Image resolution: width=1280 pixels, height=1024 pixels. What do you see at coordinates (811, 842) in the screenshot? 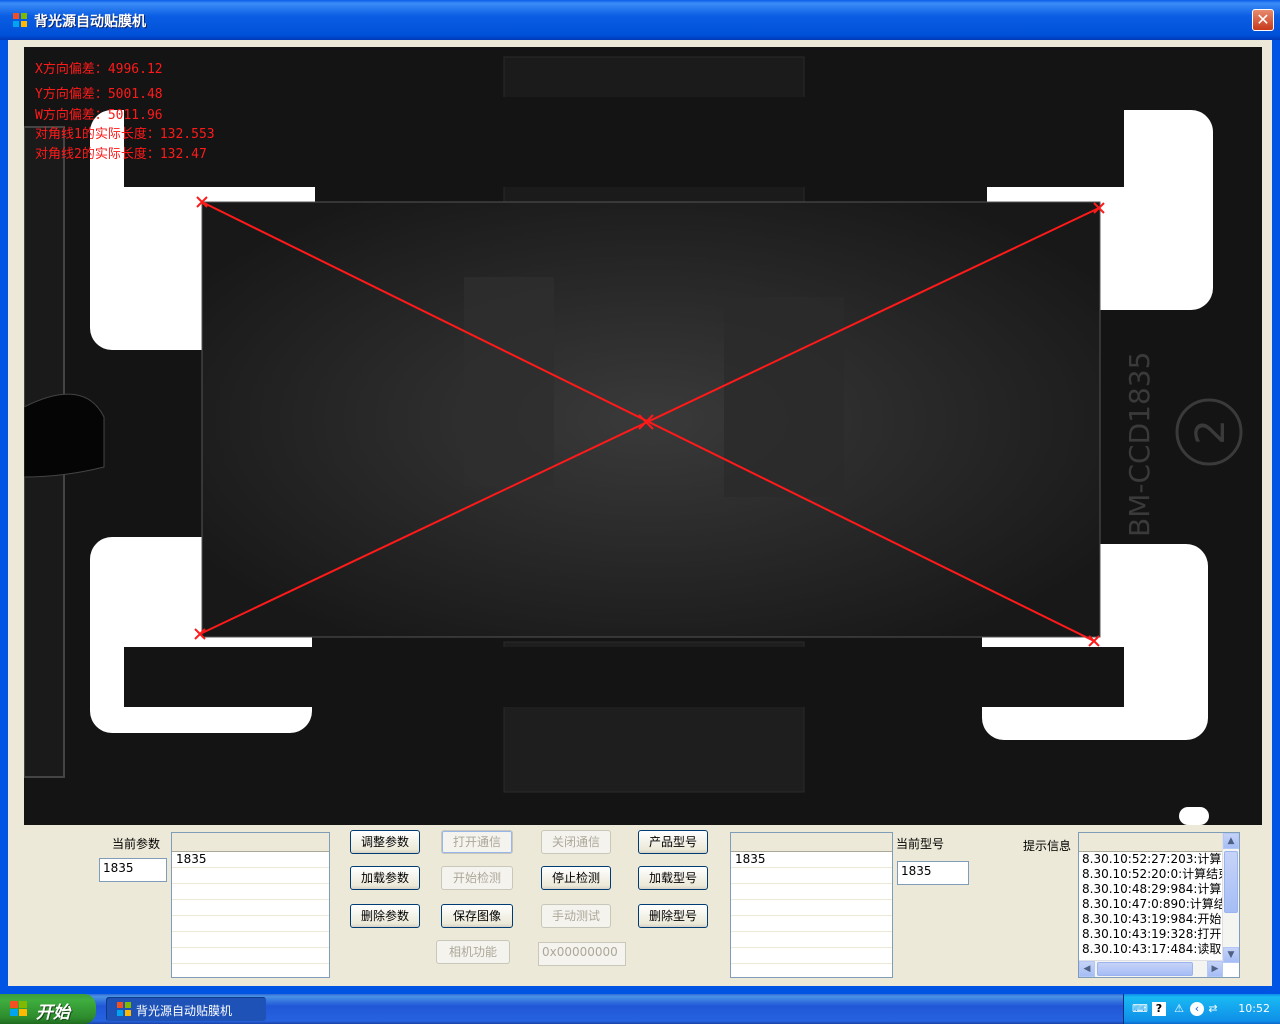
I see `model-list-header` at bounding box center [811, 842].